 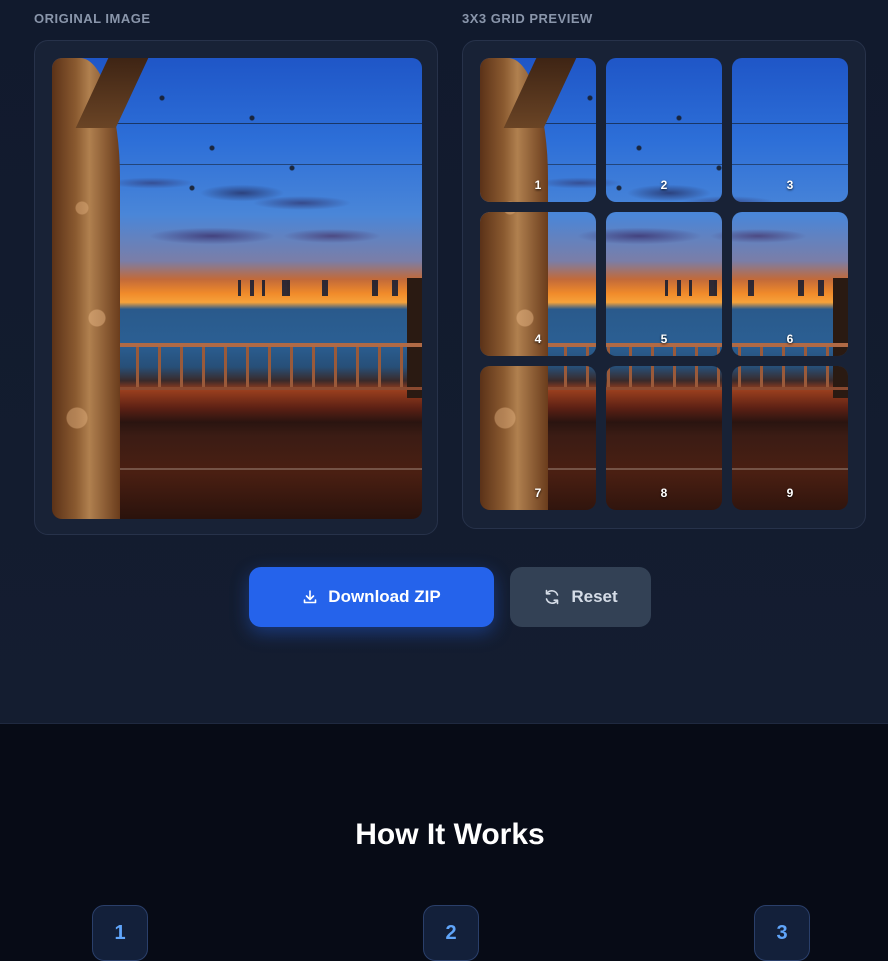 I want to click on grid-tile: 8, so click(x=664, y=438).